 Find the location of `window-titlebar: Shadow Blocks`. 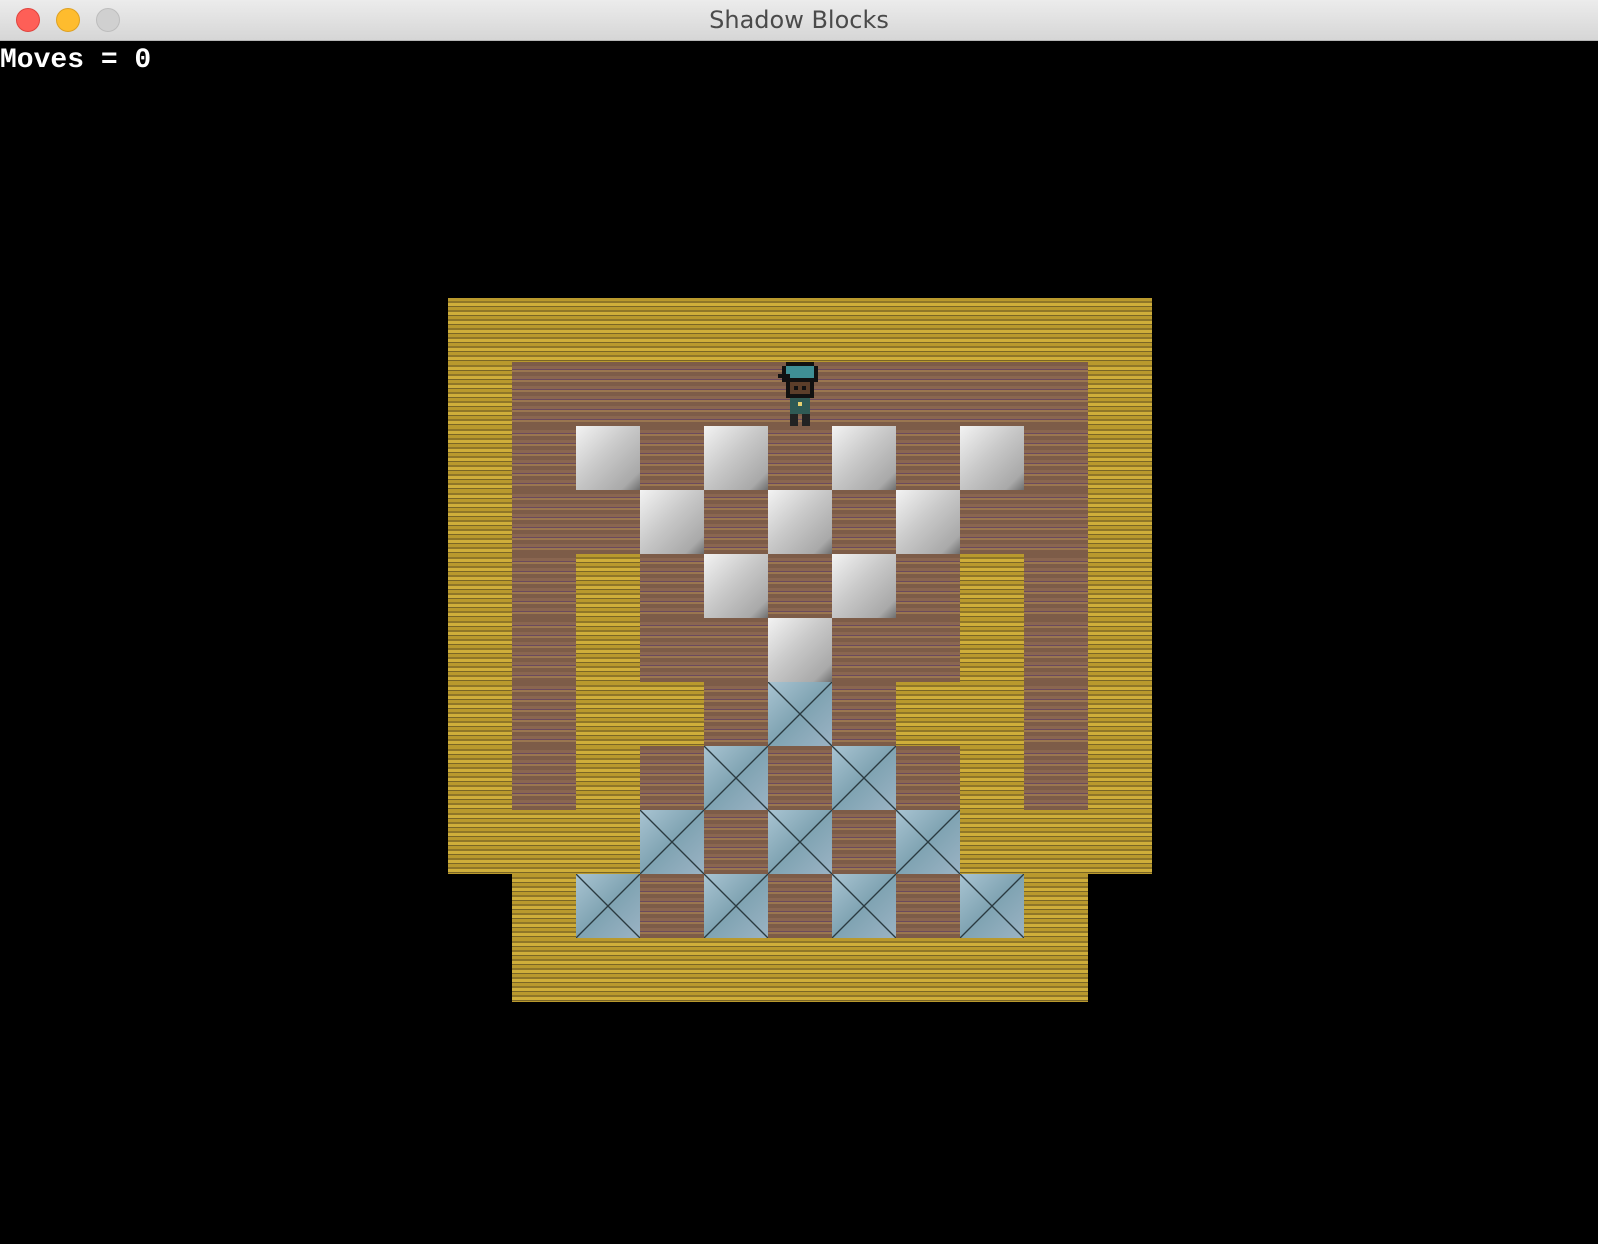

window-titlebar: Shadow Blocks is located at coordinates (799, 20).